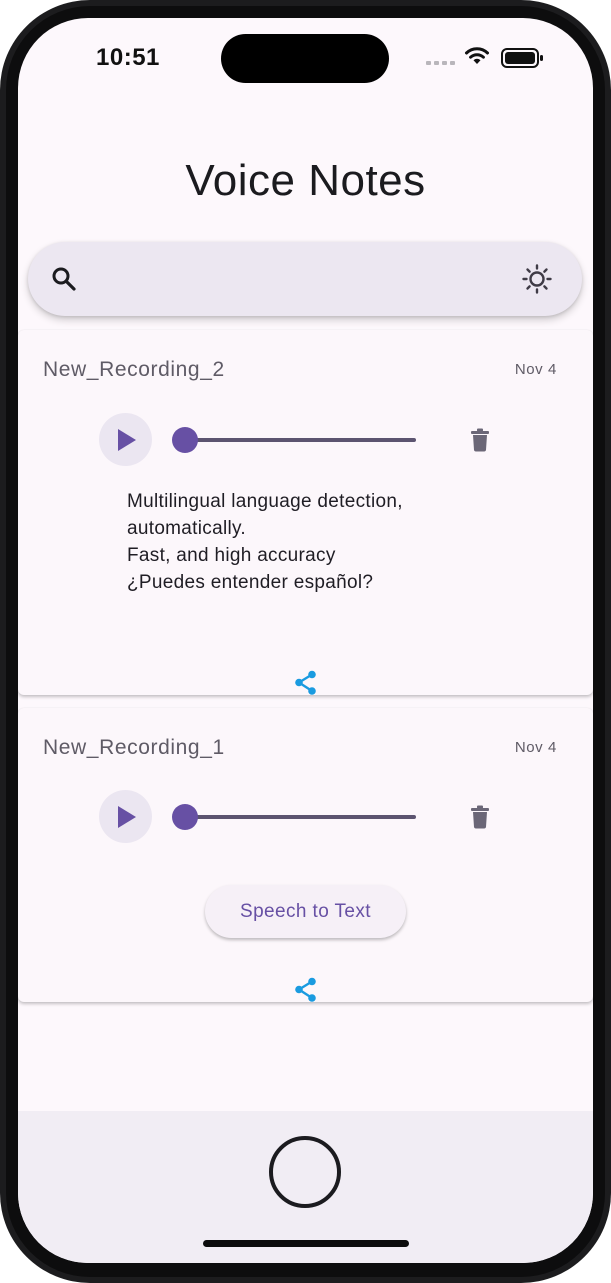 The height and width of the screenshot is (1283, 611). What do you see at coordinates (522, 58) in the screenshot?
I see `battery-icon` at bounding box center [522, 58].